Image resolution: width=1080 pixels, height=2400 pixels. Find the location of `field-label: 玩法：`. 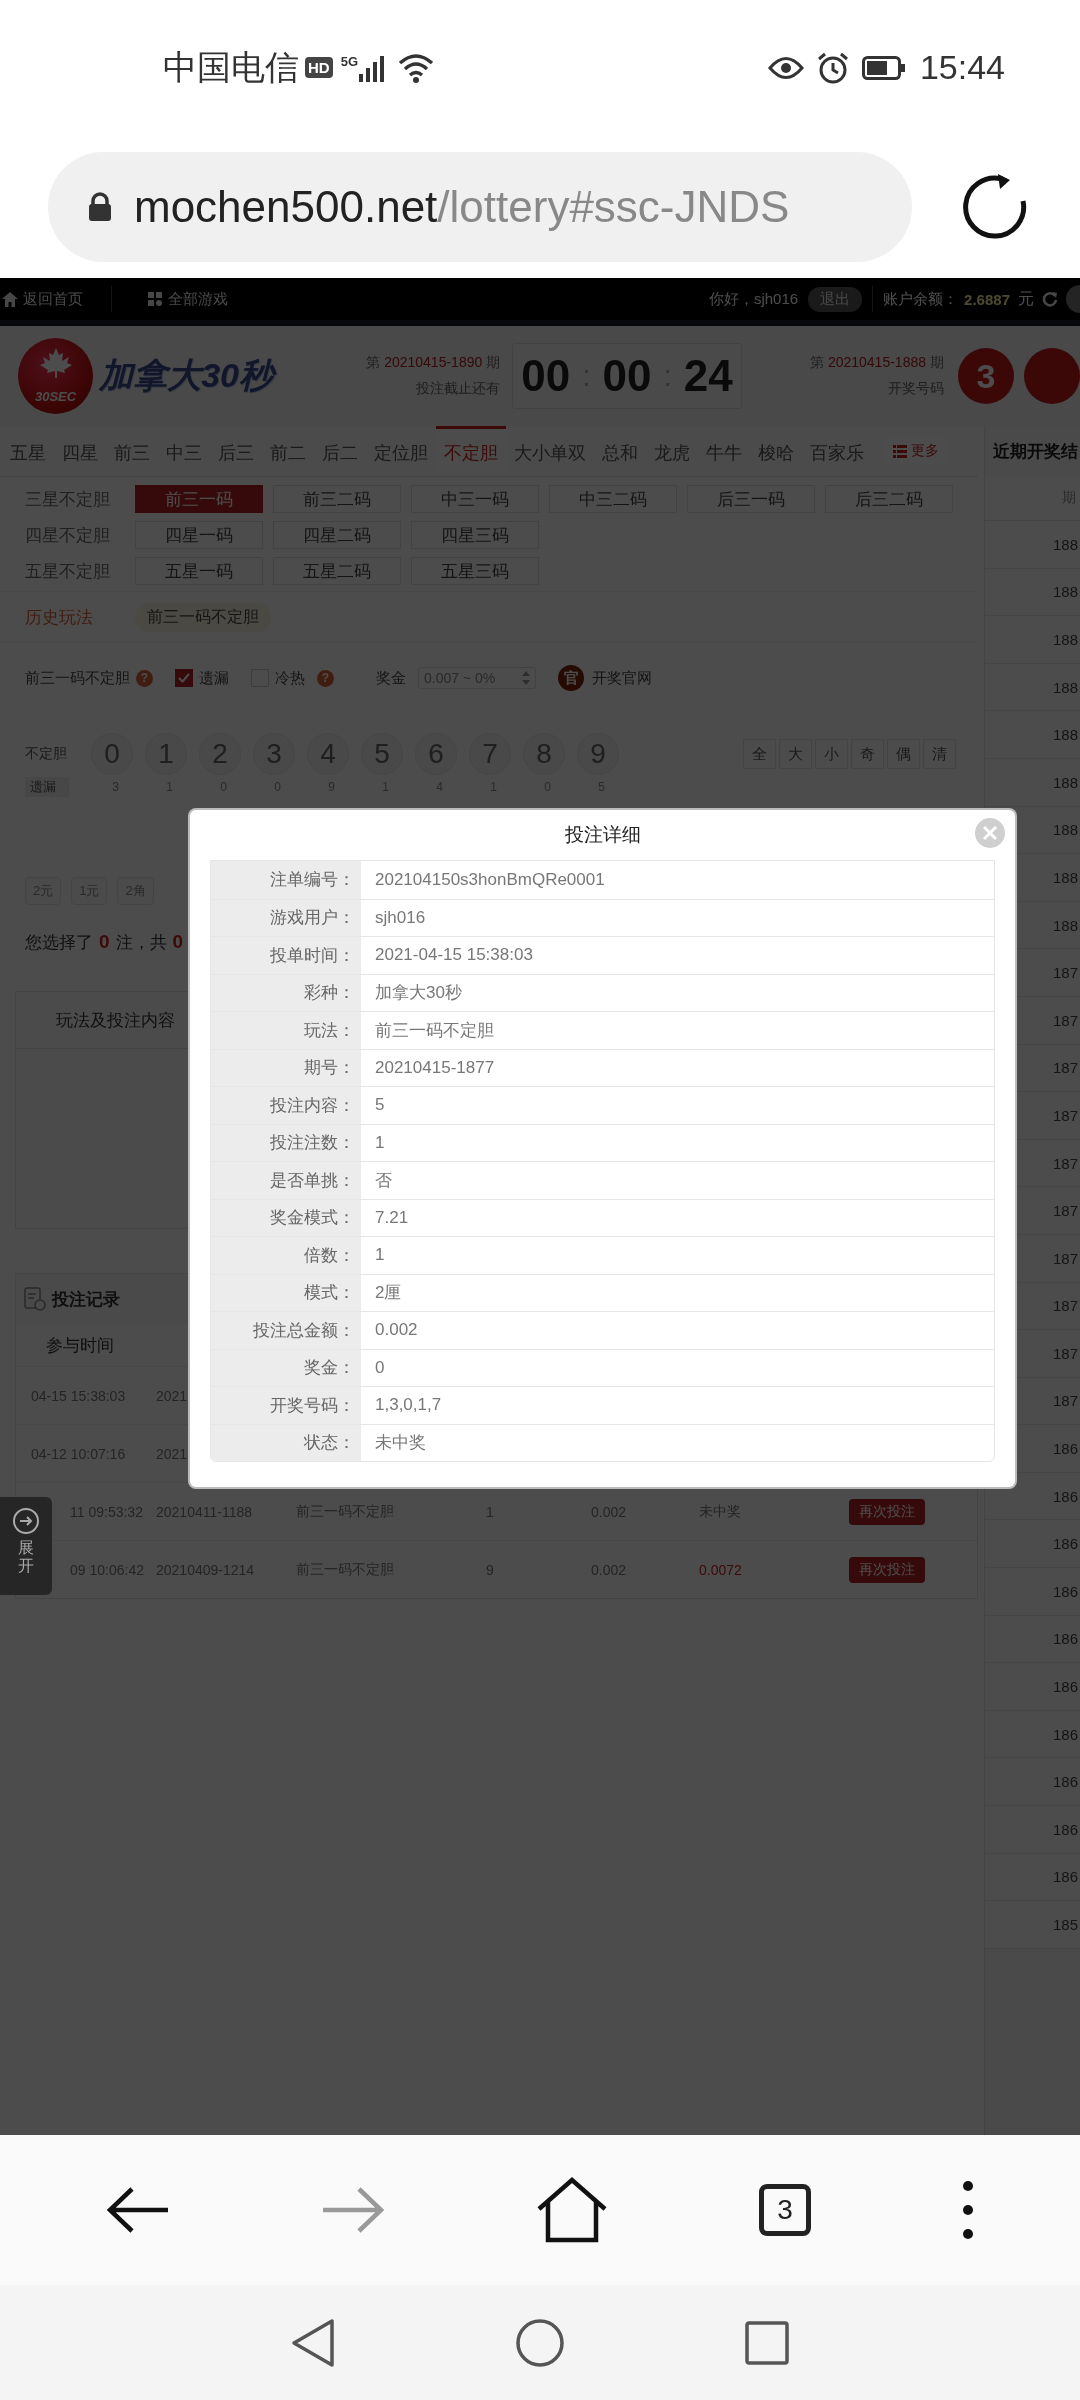

field-label: 玩法： is located at coordinates (286, 1030).